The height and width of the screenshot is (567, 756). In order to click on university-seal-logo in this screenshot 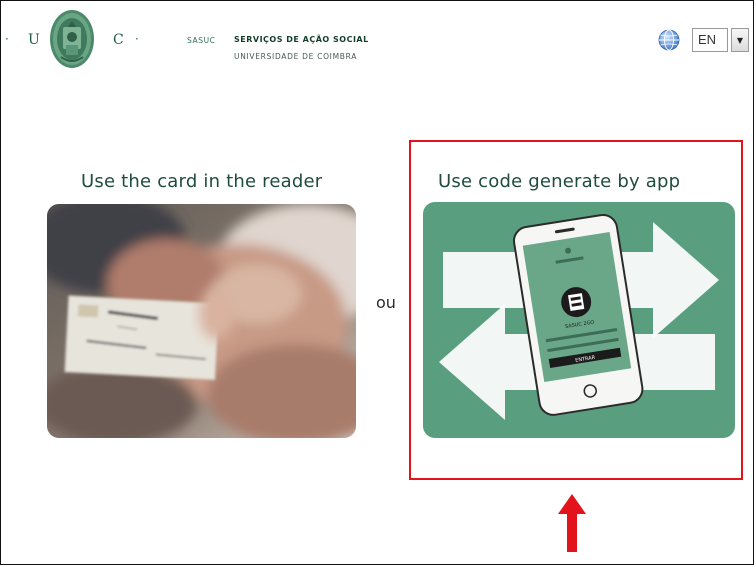, I will do `click(72, 39)`.